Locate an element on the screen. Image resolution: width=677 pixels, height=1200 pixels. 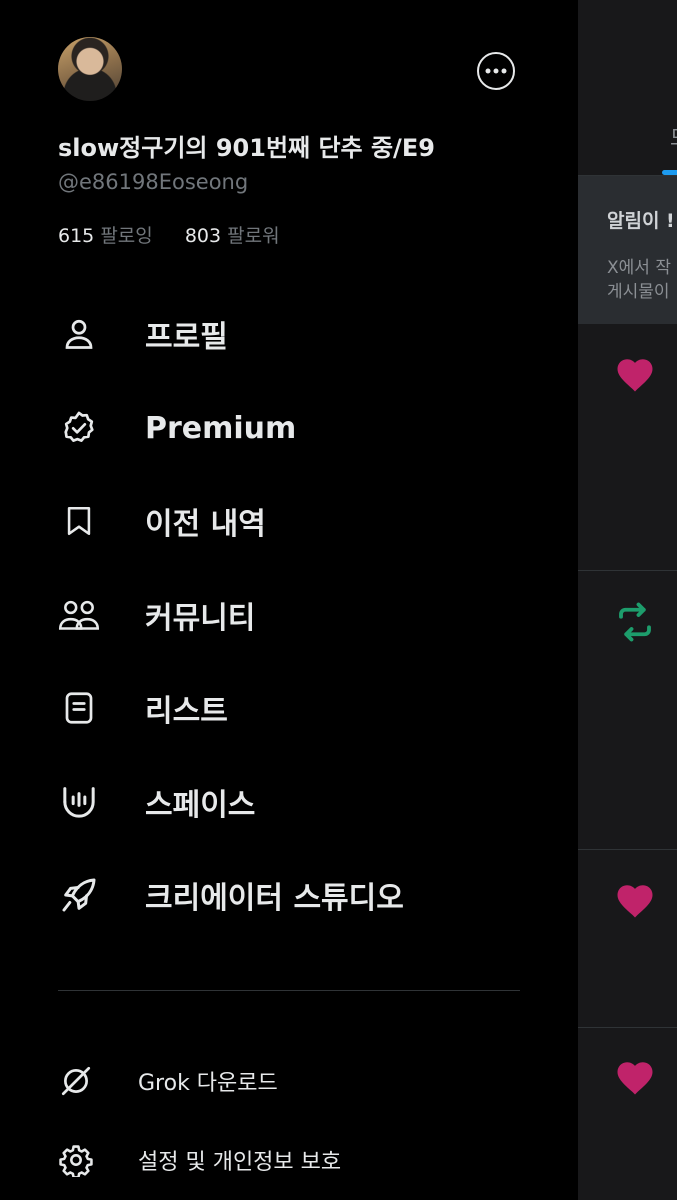
display-name: slow정구기의 901번째 단추 중/E9 is located at coordinates (246, 145).